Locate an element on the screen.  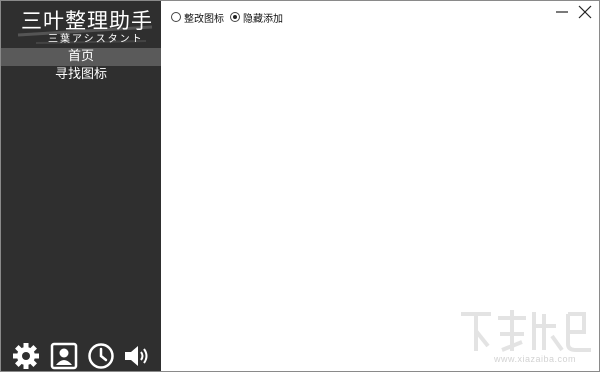
radio-fix-icons-label: 整改图标 is located at coordinates (204, 17).